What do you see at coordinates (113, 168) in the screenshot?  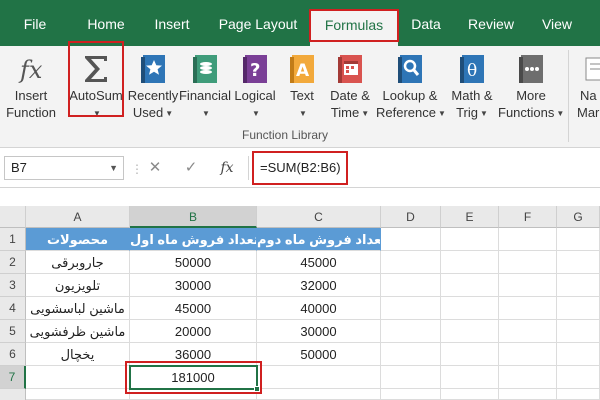 I see `chevron-down-icon: ▼` at bounding box center [113, 168].